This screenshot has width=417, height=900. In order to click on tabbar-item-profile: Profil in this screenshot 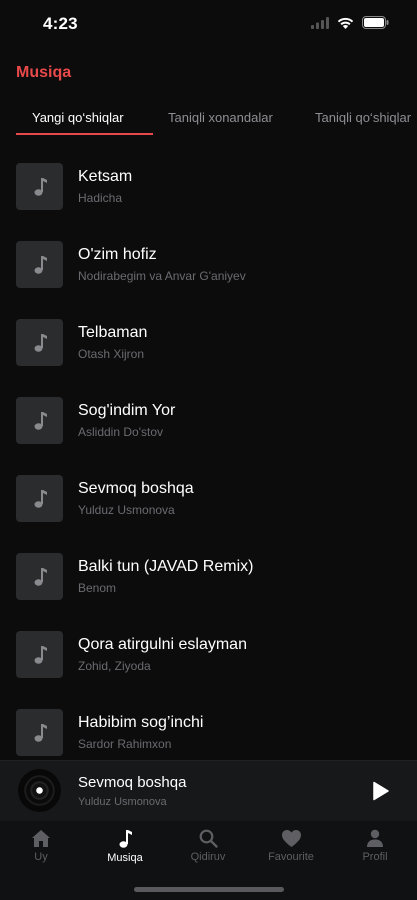, I will do `click(375, 846)`.